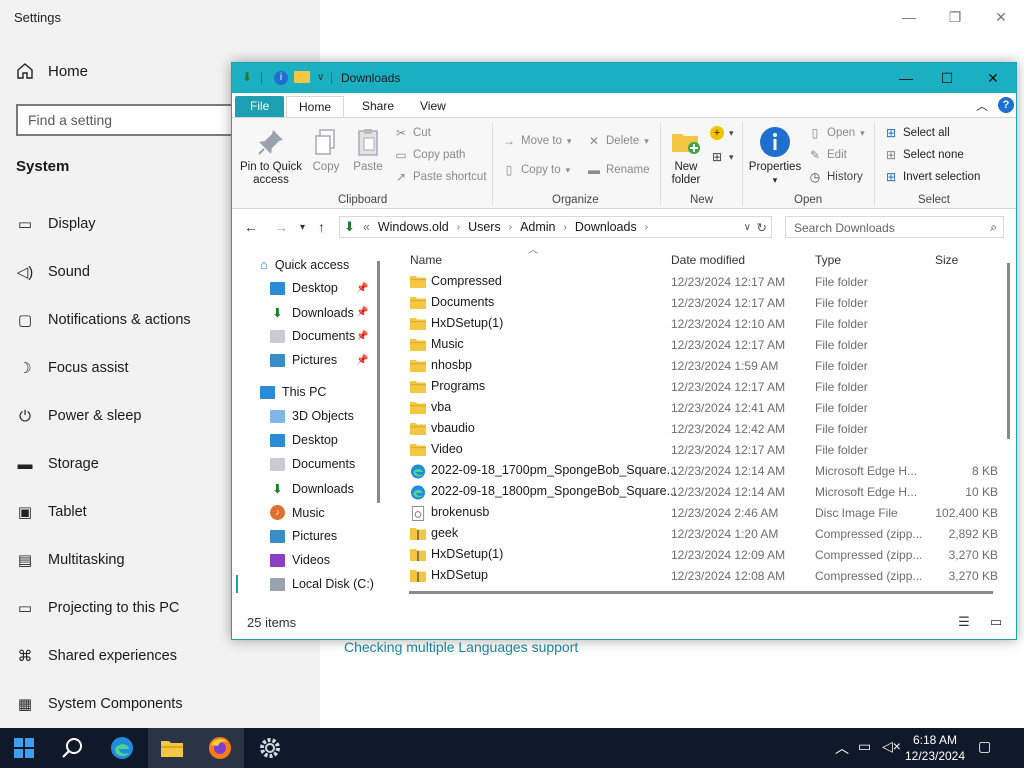 This screenshot has height=768, width=1024. What do you see at coordinates (836, 133) in the screenshot?
I see `open-button: ▯ Open ▾` at bounding box center [836, 133].